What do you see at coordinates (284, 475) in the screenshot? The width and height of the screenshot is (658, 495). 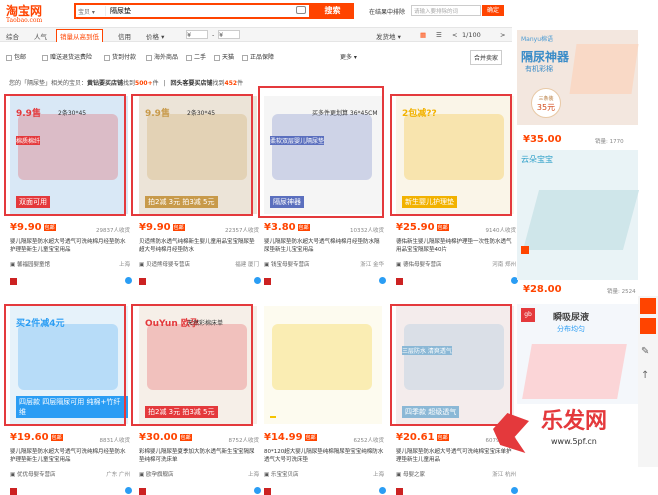 I see `shop-label: 乐宝宝贝店` at bounding box center [284, 475].